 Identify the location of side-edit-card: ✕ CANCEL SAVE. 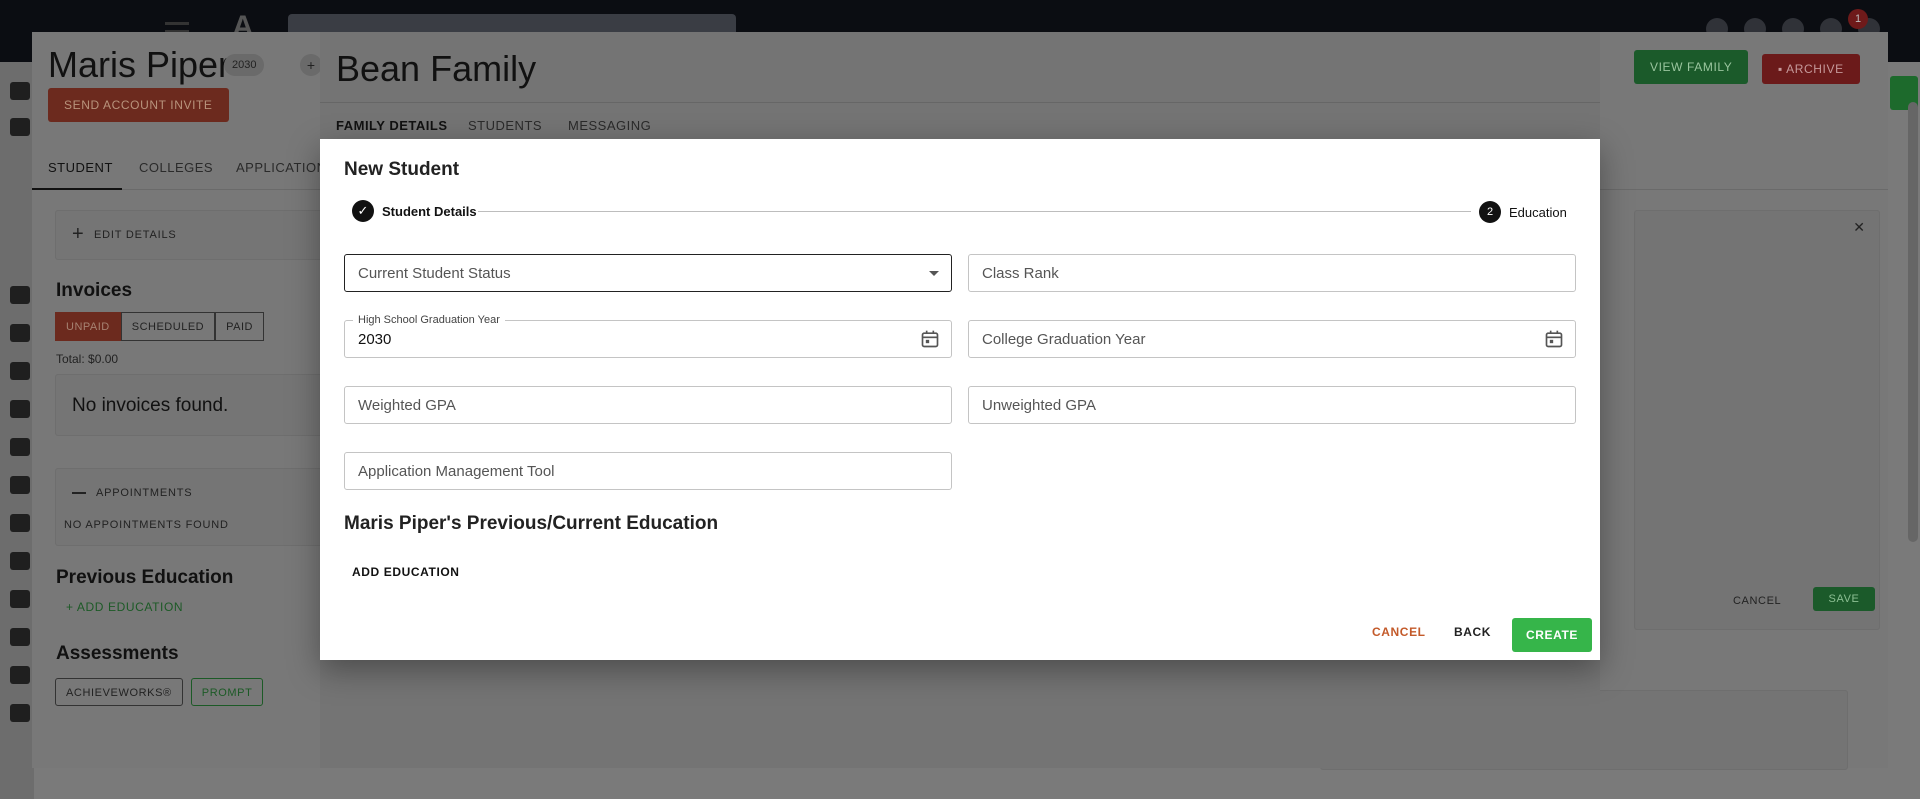
(1757, 420).